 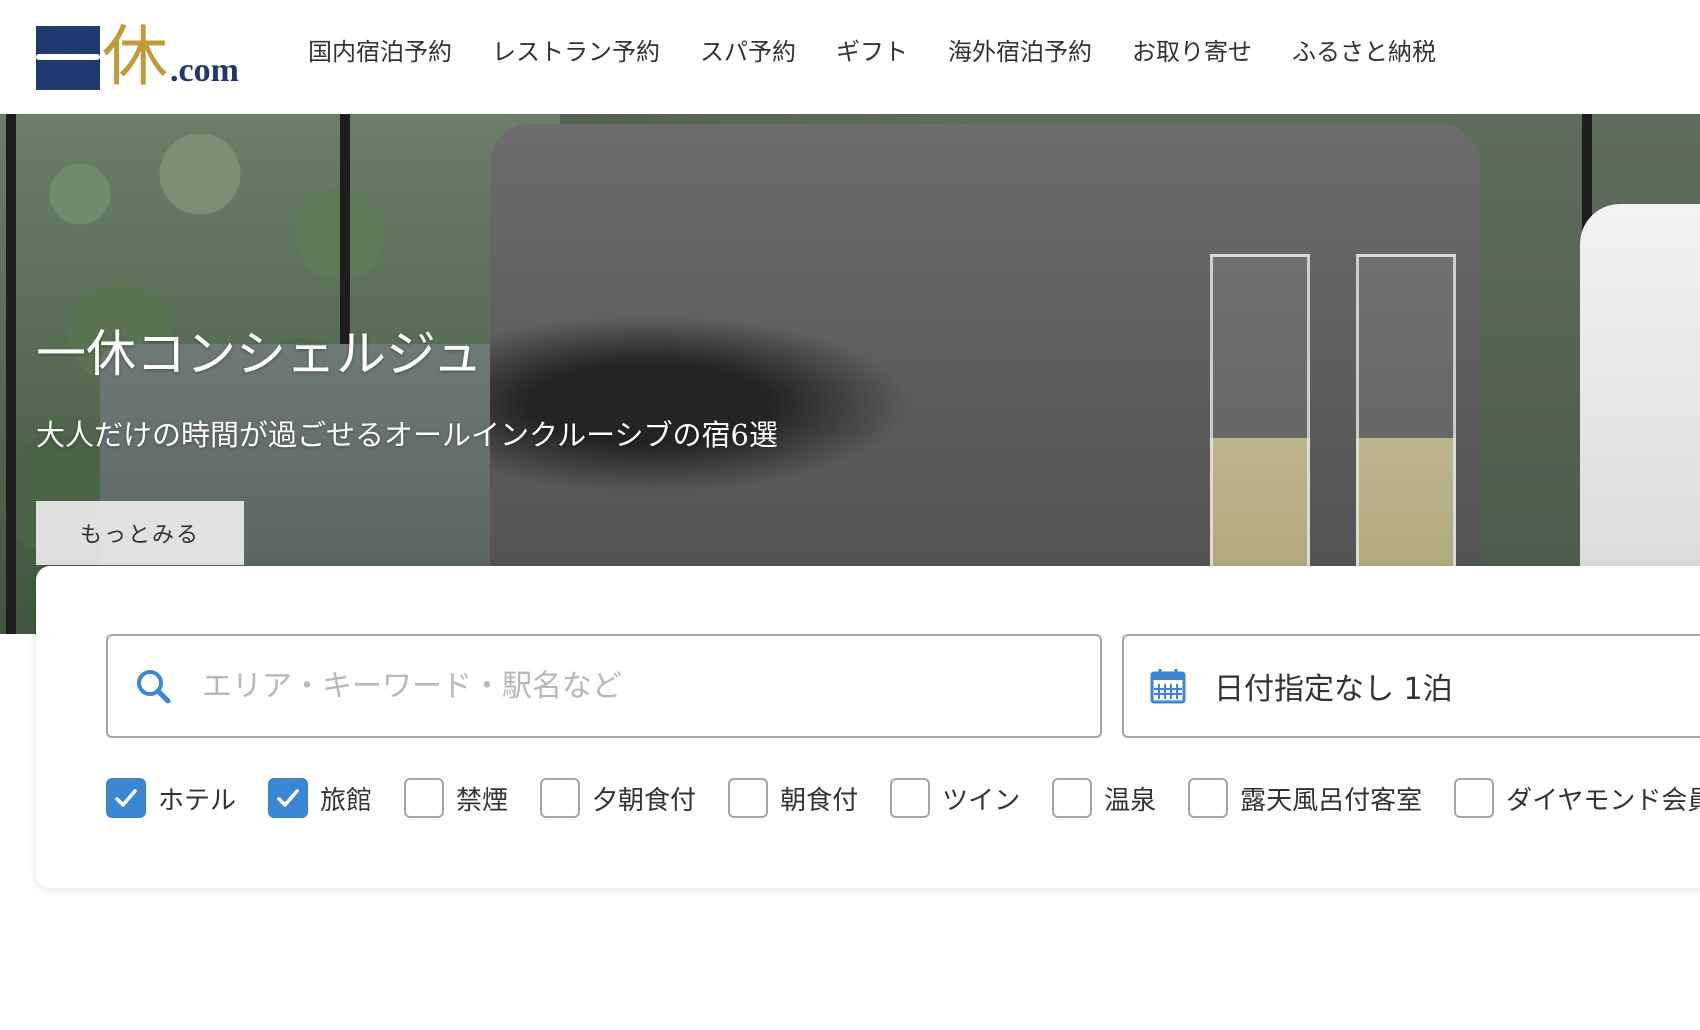 What do you see at coordinates (197, 800) in the screenshot?
I see `filter-label: ホテル` at bounding box center [197, 800].